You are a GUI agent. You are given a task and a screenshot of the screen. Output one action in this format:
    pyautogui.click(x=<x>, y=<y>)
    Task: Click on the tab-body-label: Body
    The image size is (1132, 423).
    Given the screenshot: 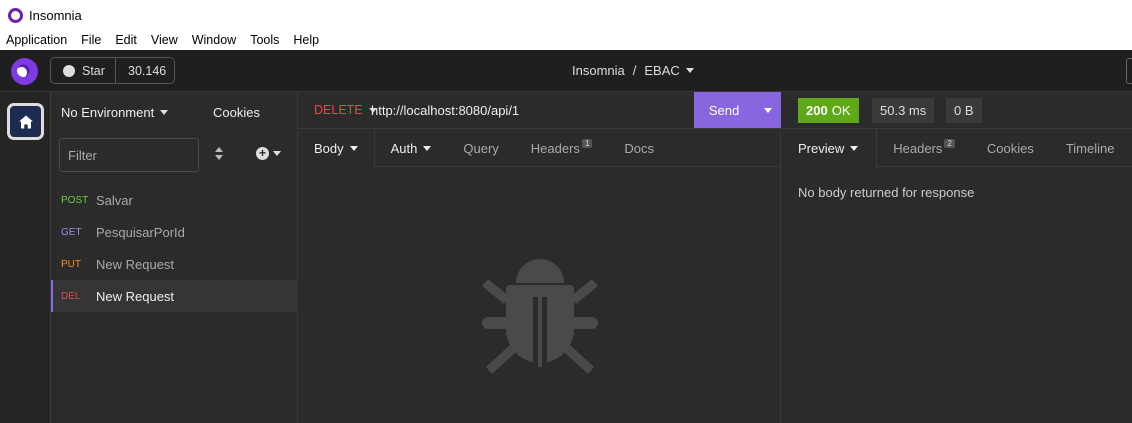 What is the action you would take?
    pyautogui.click(x=329, y=148)
    